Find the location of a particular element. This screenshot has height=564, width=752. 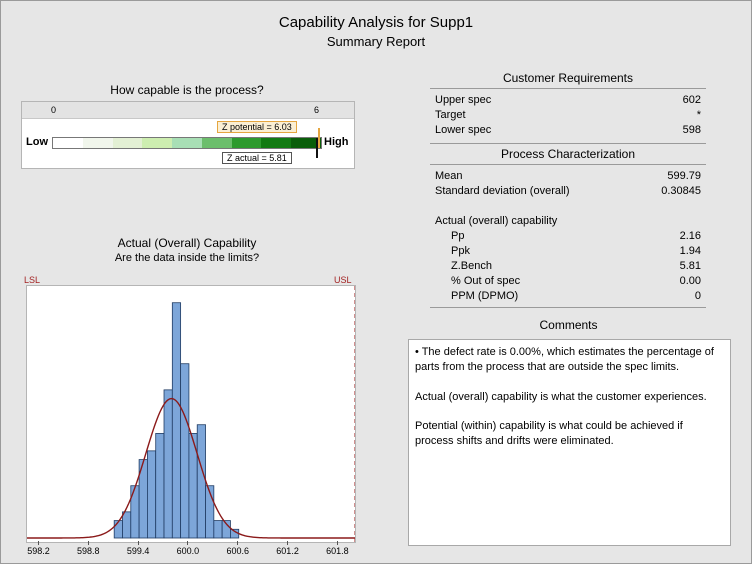

row-label: Pp is located at coordinates (458, 236).